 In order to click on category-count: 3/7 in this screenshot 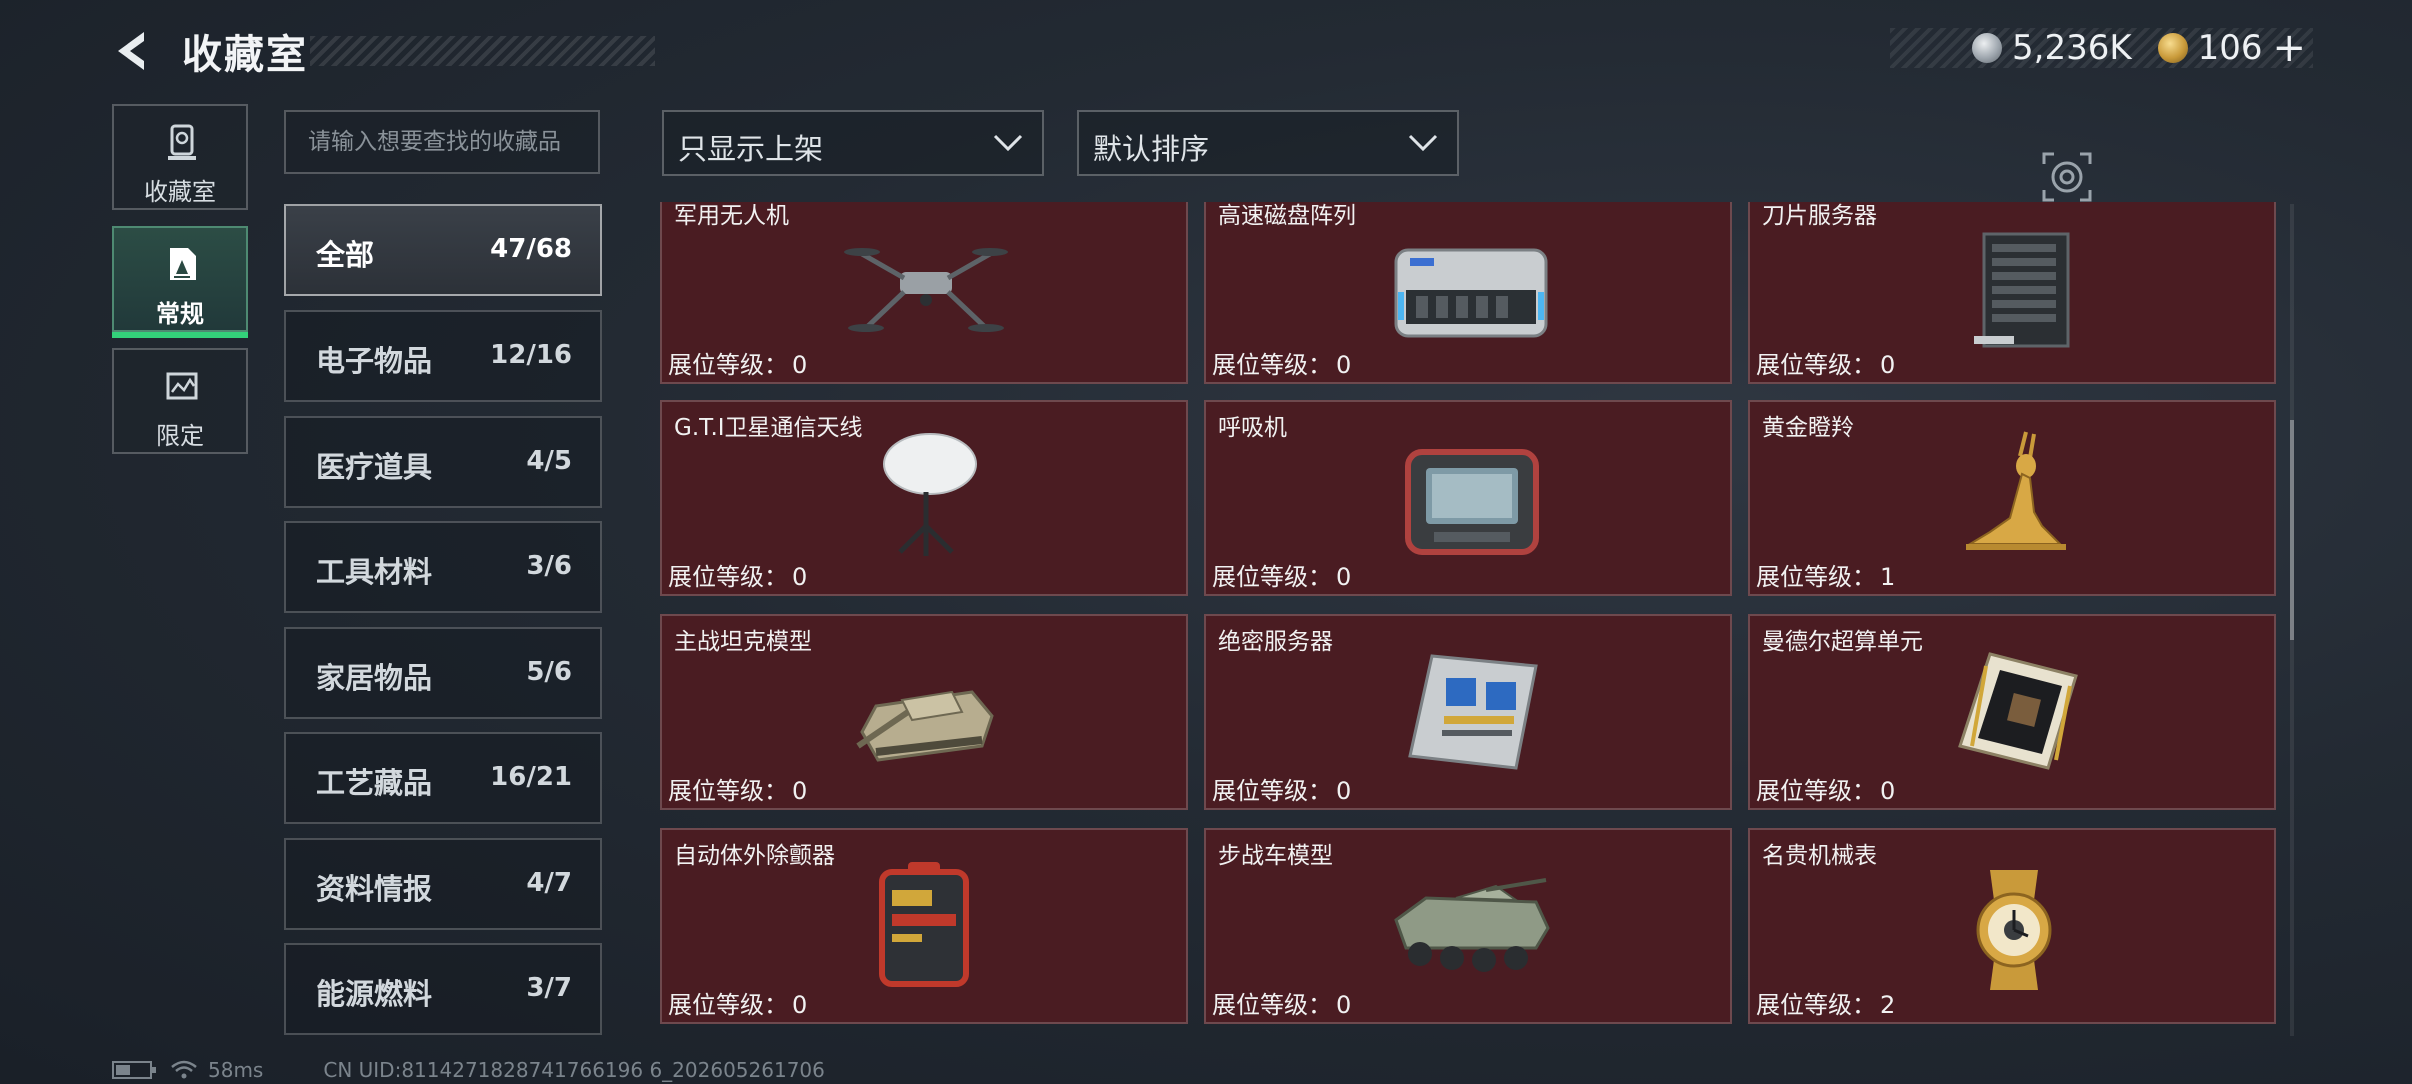, I will do `click(549, 988)`.